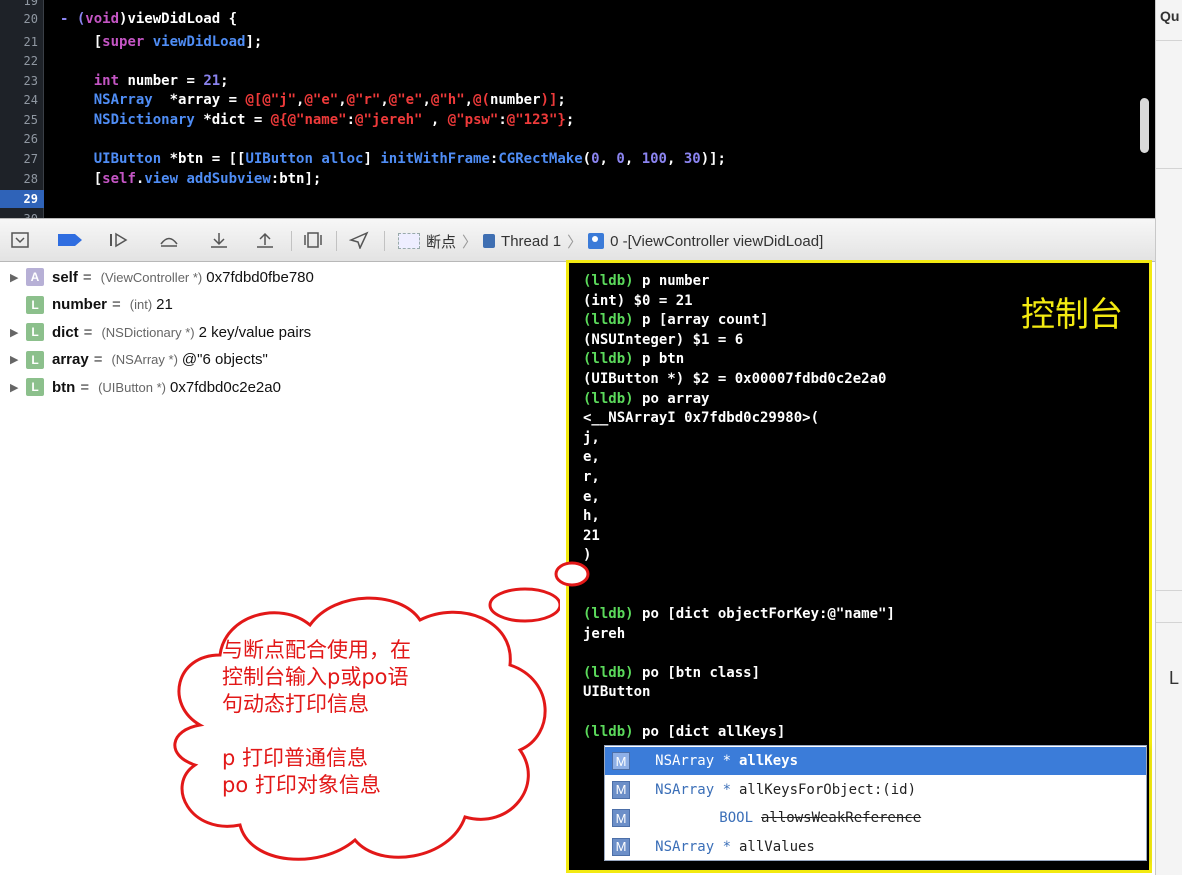  I want to click on console-command-line: (lldb) po [dict objectForKey:@"name"], so click(739, 615).